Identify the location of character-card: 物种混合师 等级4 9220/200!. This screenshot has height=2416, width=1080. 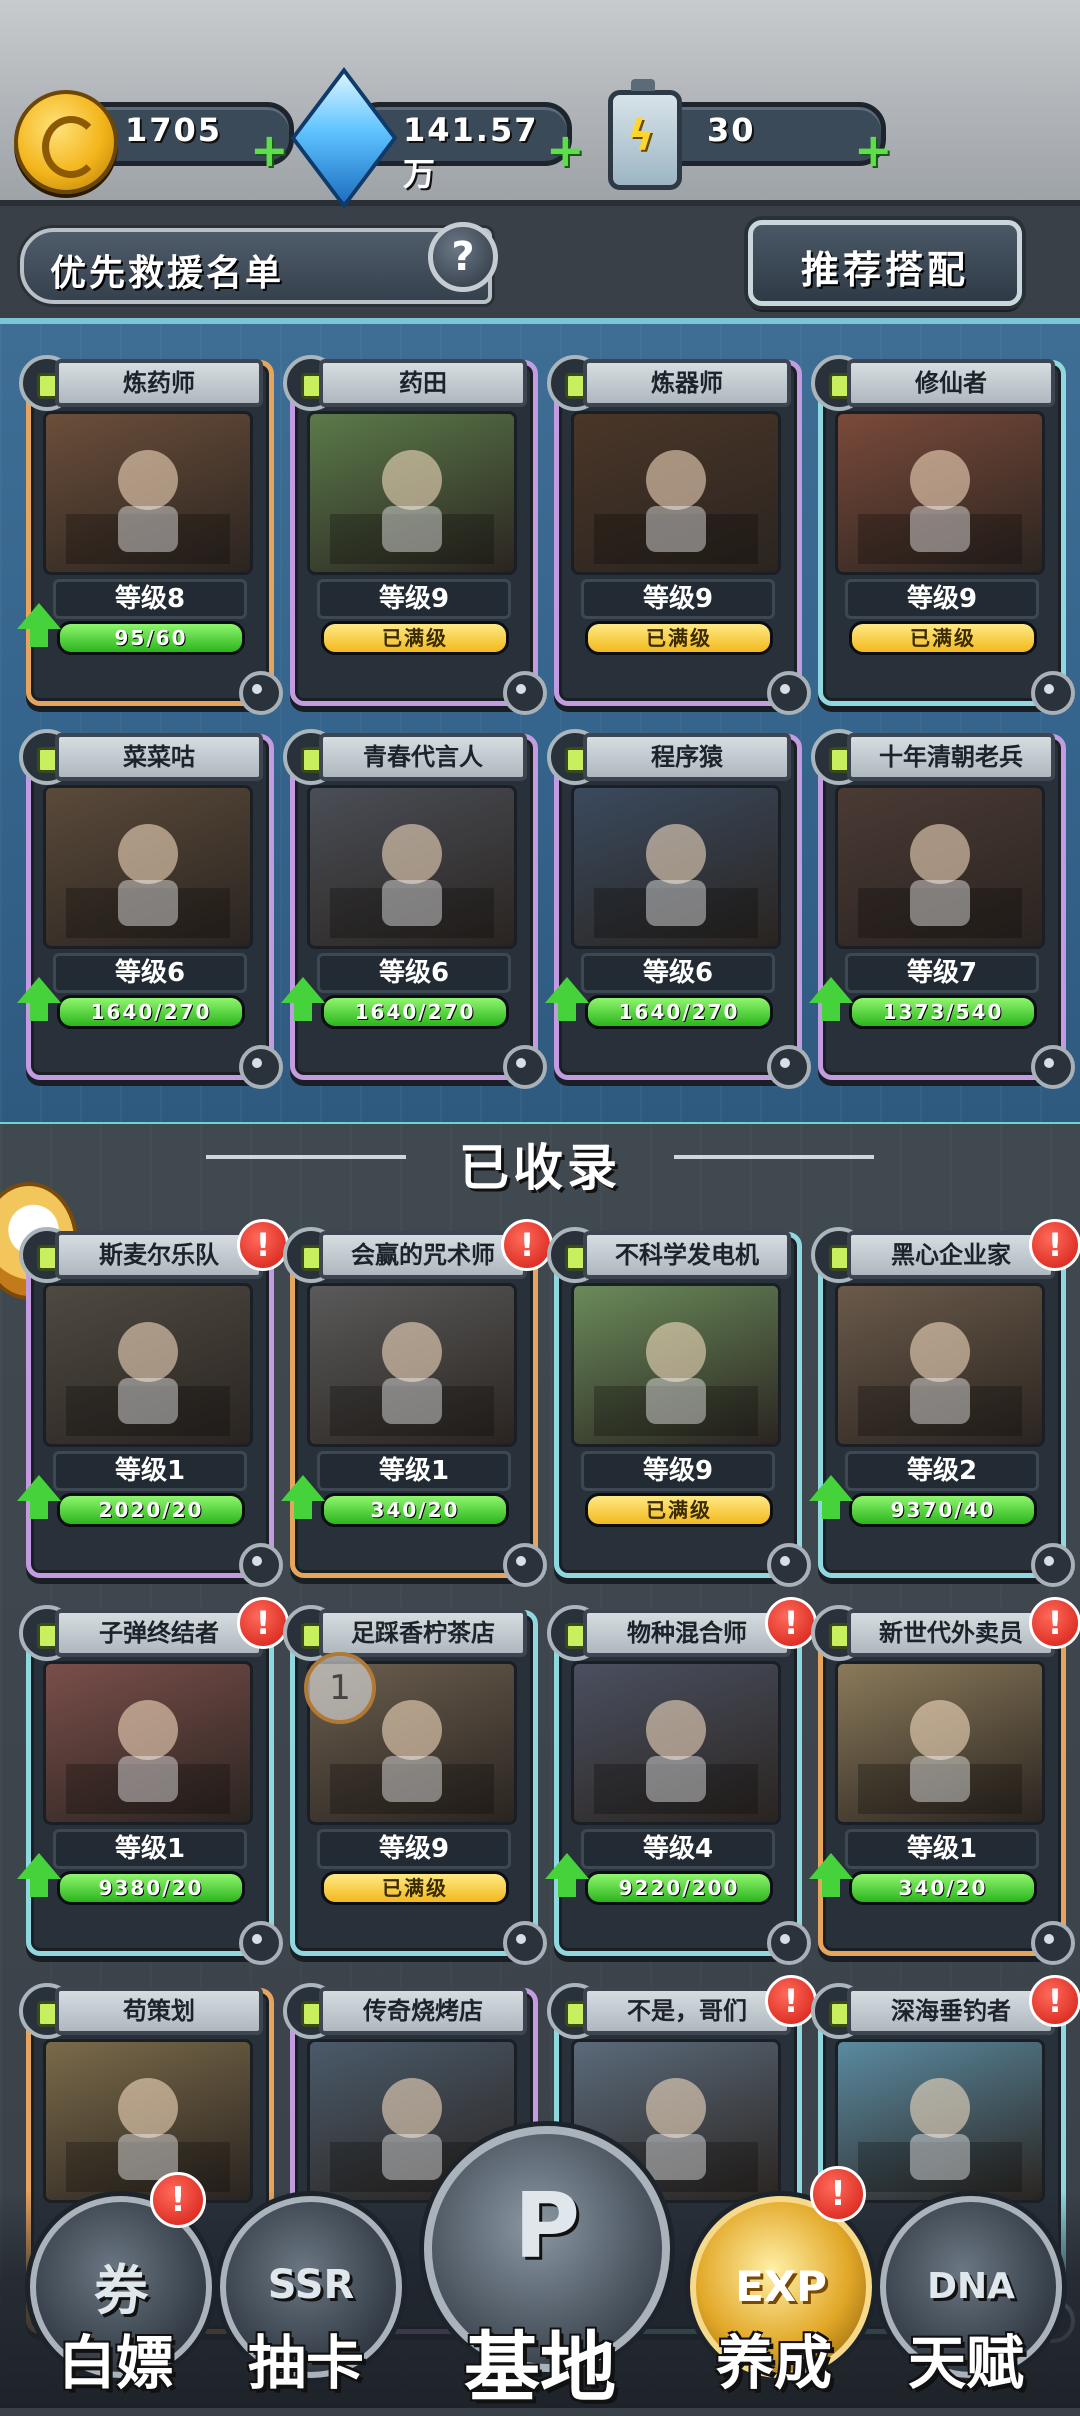
(681, 1781).